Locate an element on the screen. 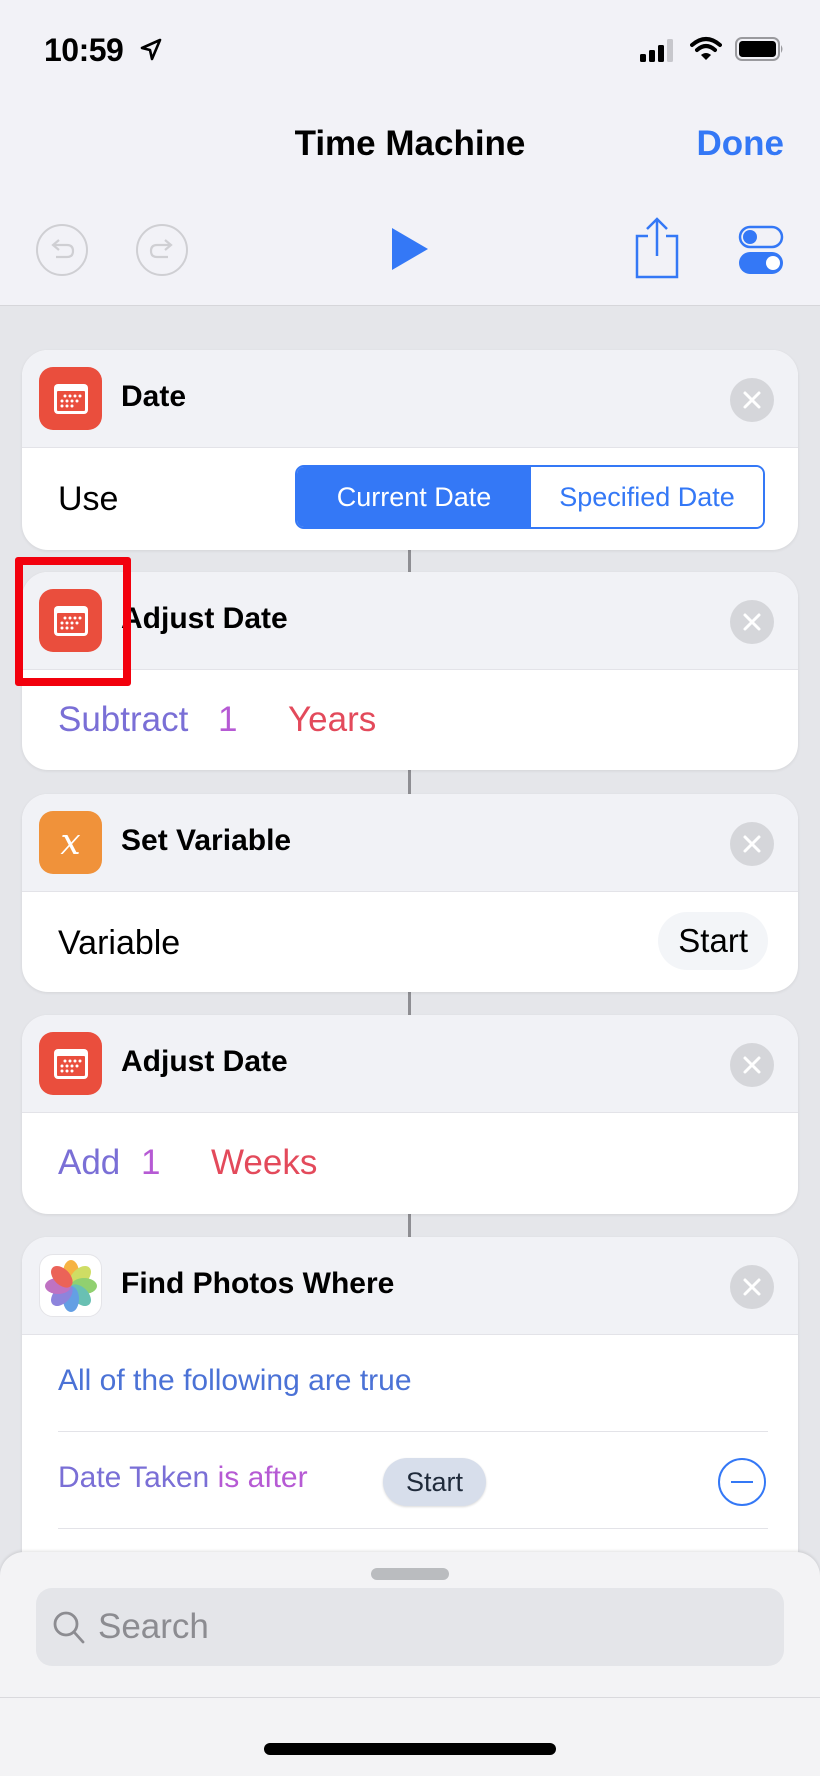 The height and width of the screenshot is (1776, 820). remove-filter-button is located at coordinates (742, 1482).